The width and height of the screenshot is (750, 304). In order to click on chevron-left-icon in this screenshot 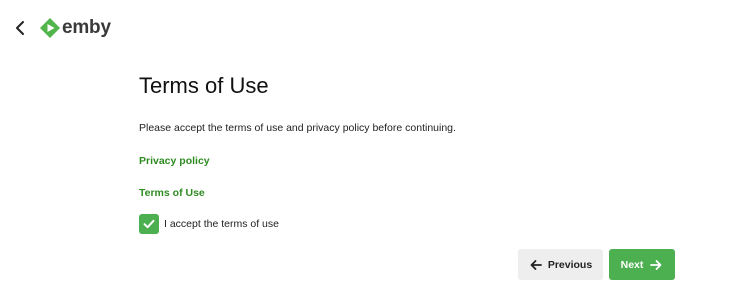, I will do `click(20, 28)`.